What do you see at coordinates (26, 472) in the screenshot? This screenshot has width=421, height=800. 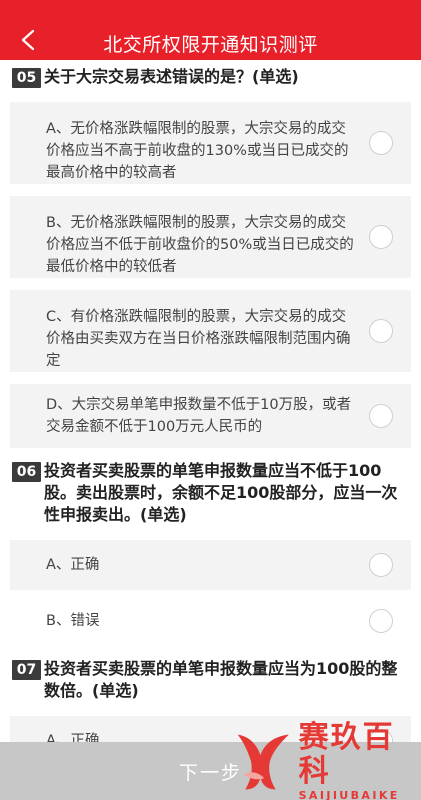 I see `question-number: 06` at bounding box center [26, 472].